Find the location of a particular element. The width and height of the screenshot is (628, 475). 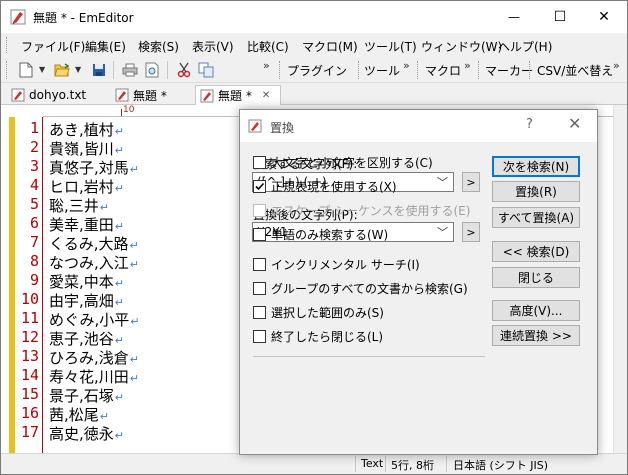

help-icon: ? is located at coordinates (529, 124).